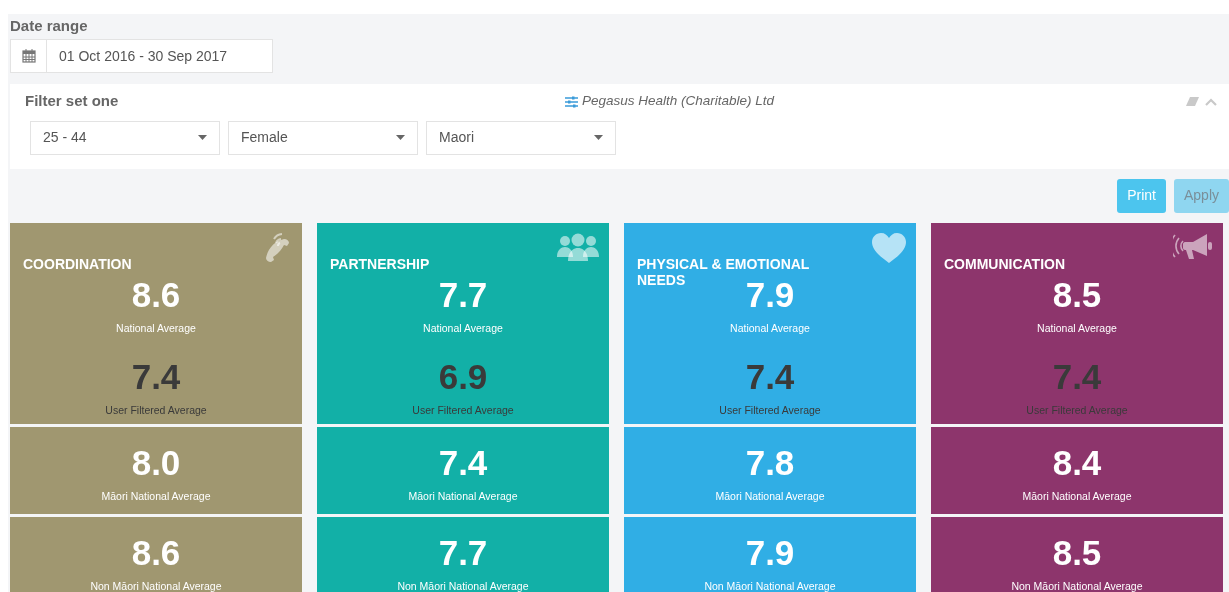 This screenshot has width=1229, height=592. I want to click on megaphone-icon, so click(1193, 246).